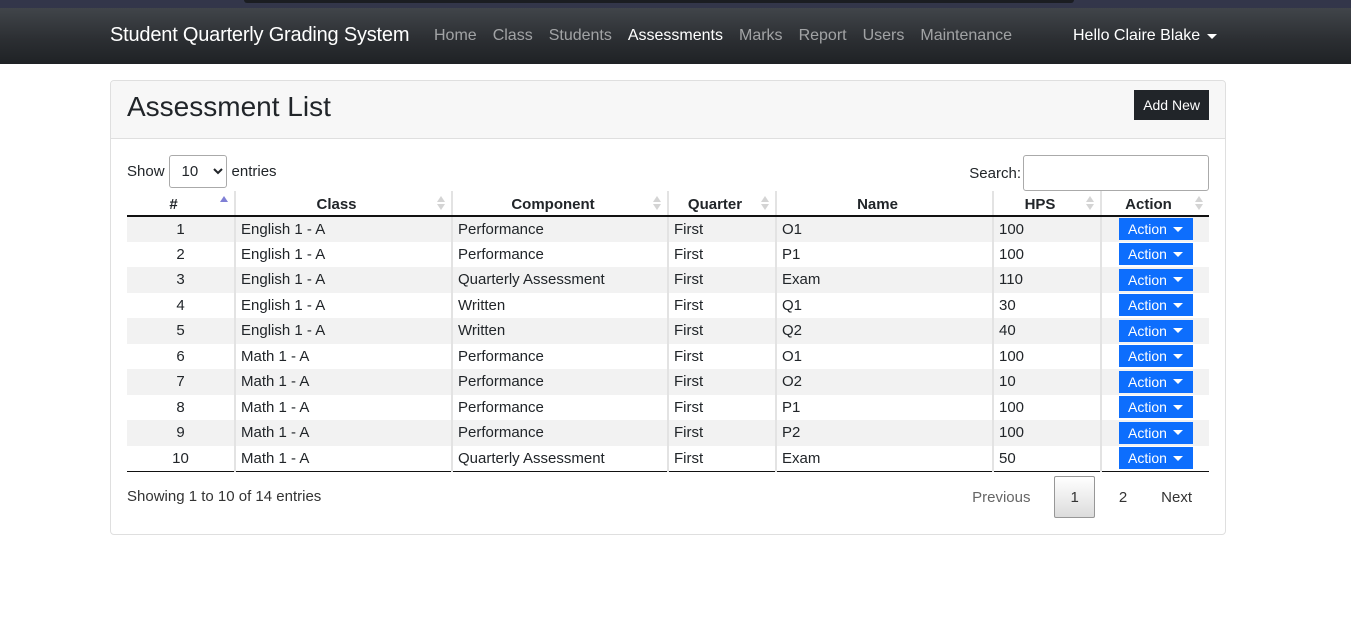  What do you see at coordinates (1145, 36) in the screenshot?
I see `user-menu-dropdown: Hello Claire Blake` at bounding box center [1145, 36].